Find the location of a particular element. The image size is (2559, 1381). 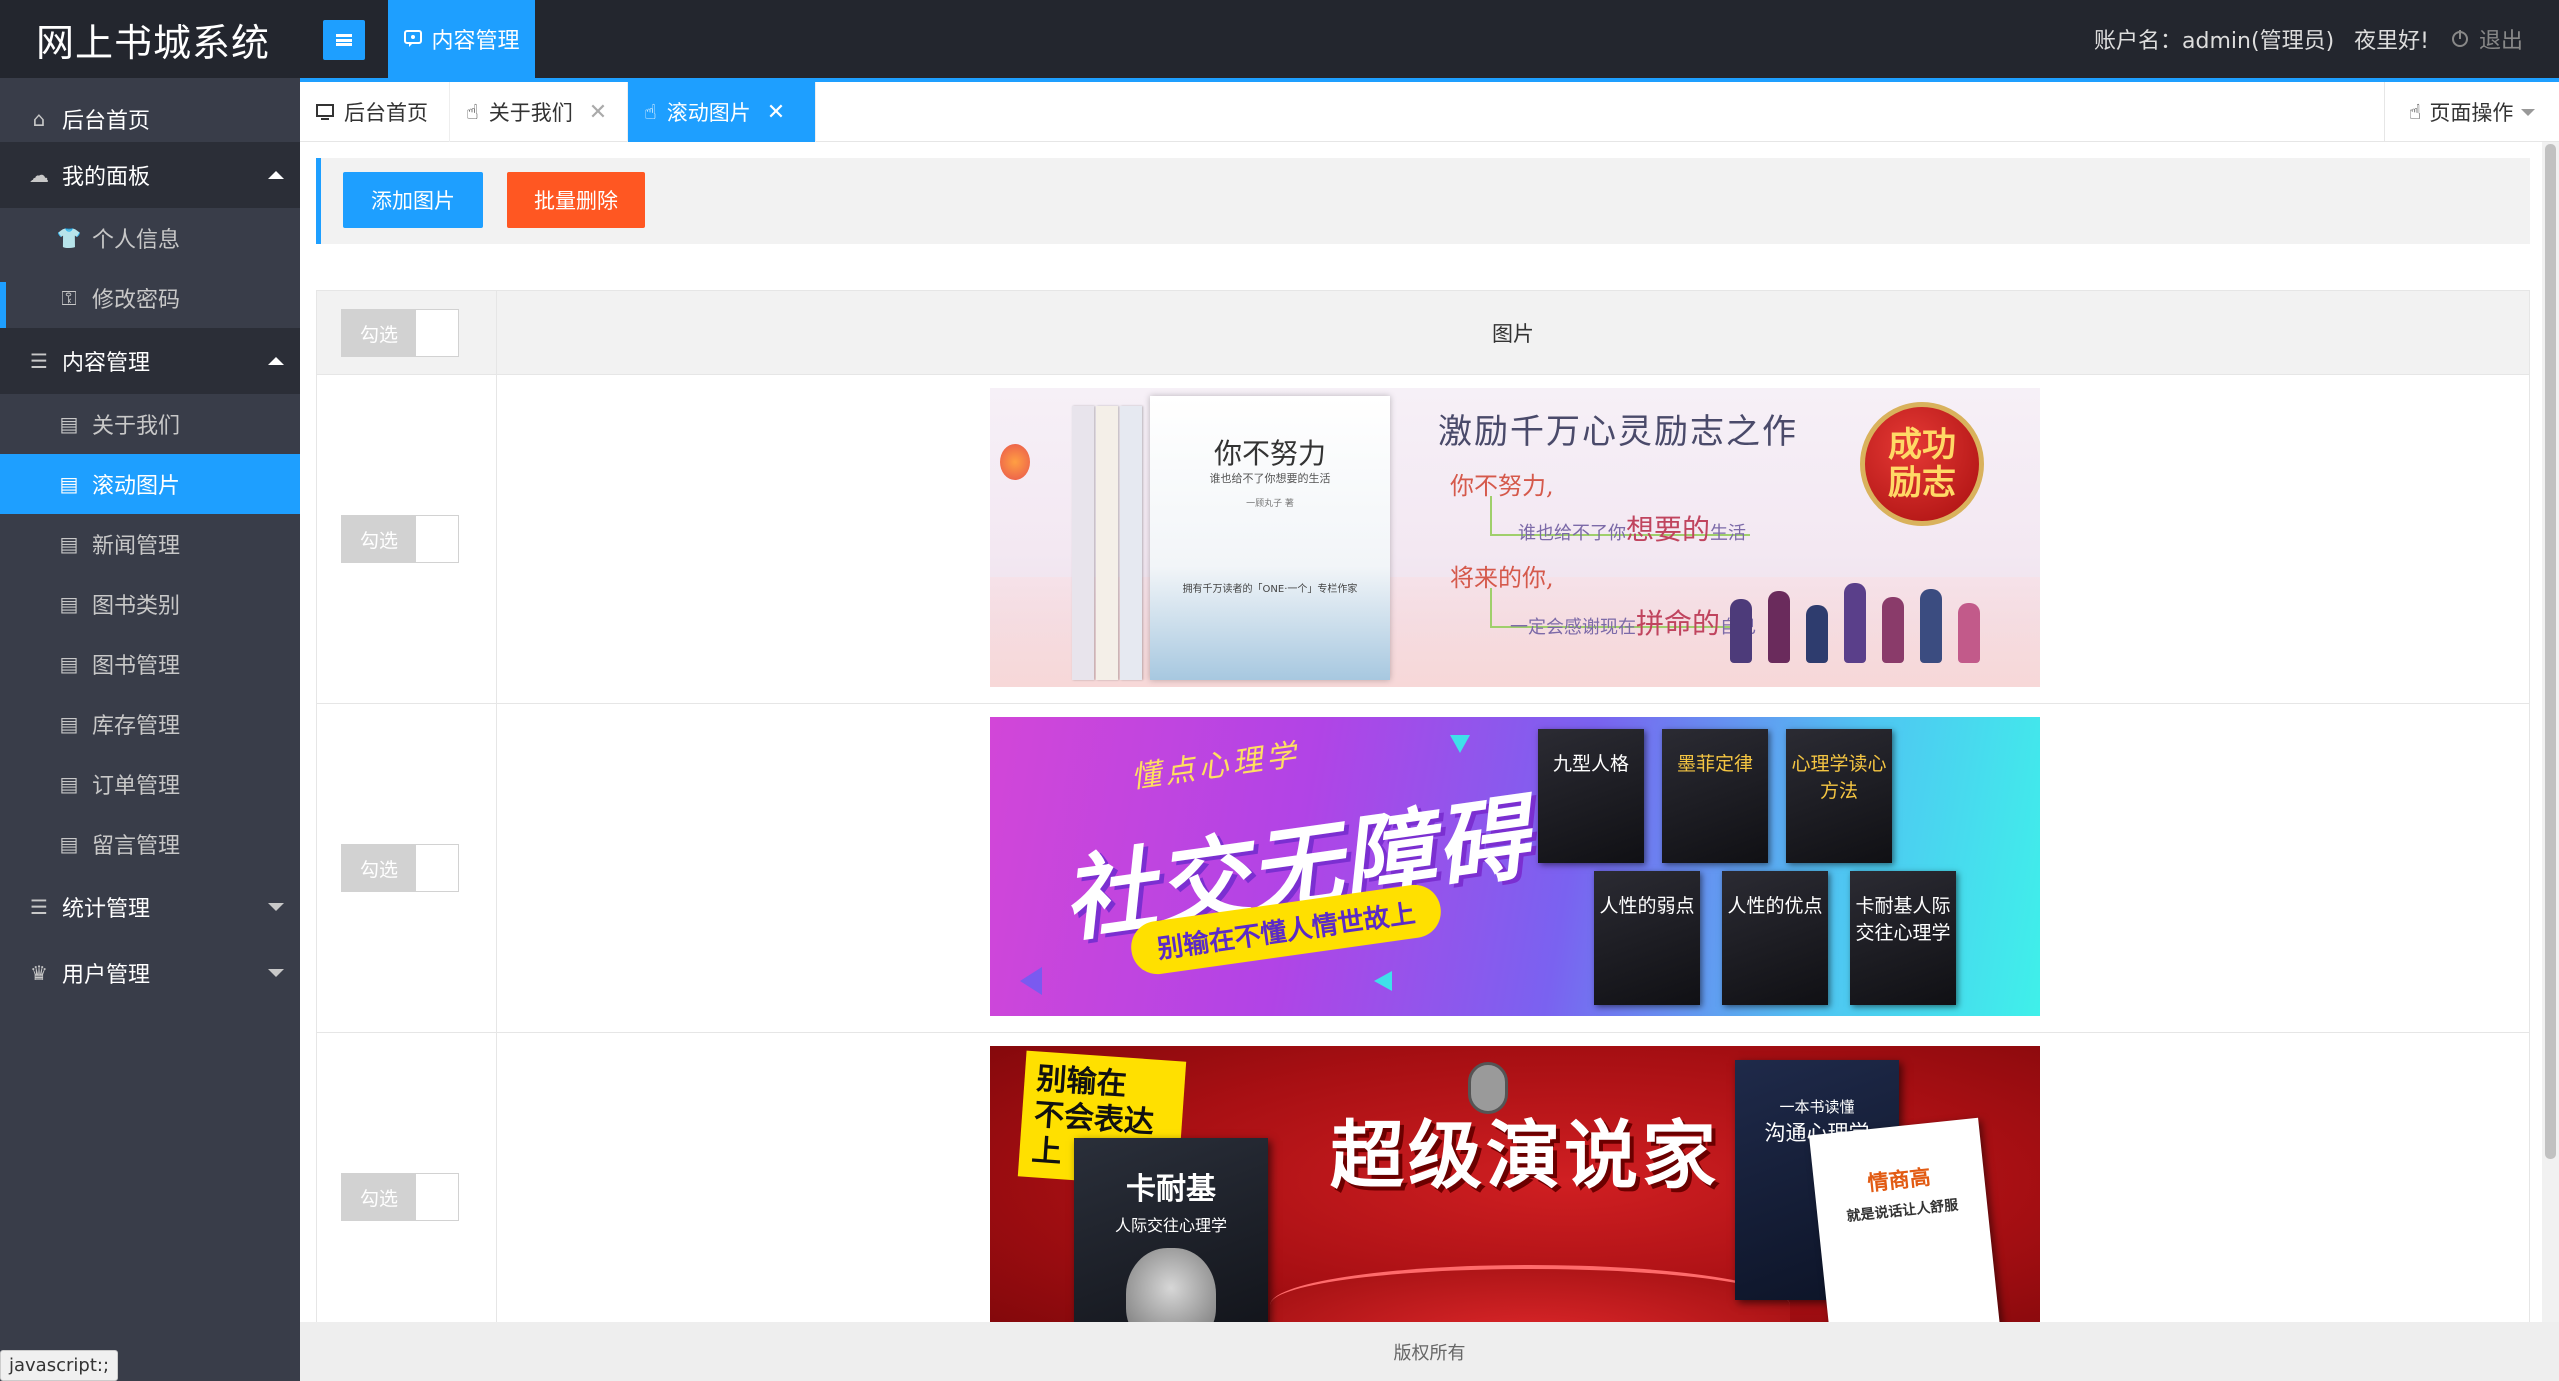

sidebar-item-books: ▤ 图书管理 is located at coordinates (150, 664).